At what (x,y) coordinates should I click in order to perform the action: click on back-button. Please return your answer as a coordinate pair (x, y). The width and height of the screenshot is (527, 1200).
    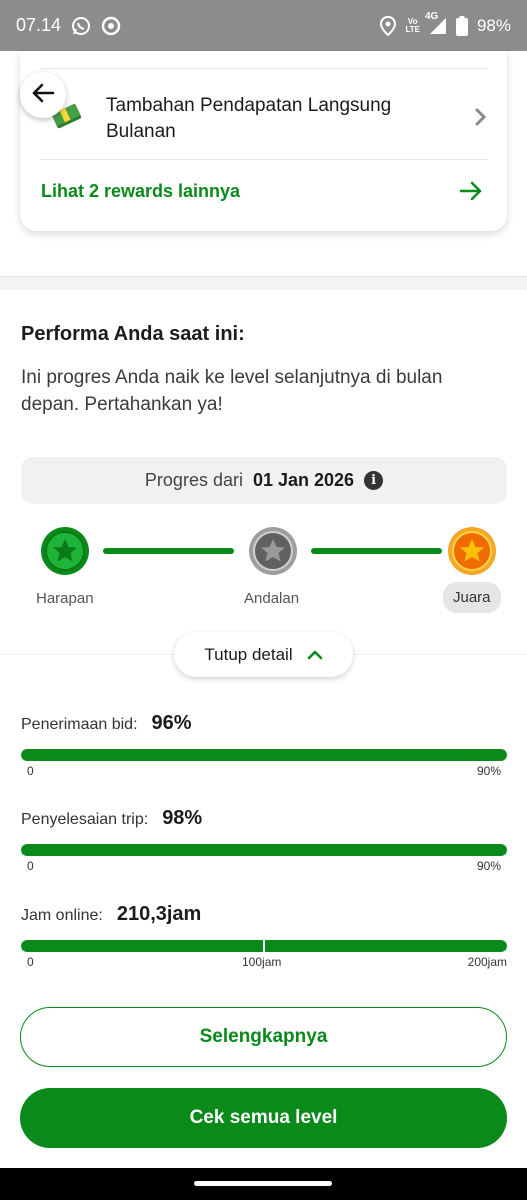
    Looking at the image, I should click on (43, 95).